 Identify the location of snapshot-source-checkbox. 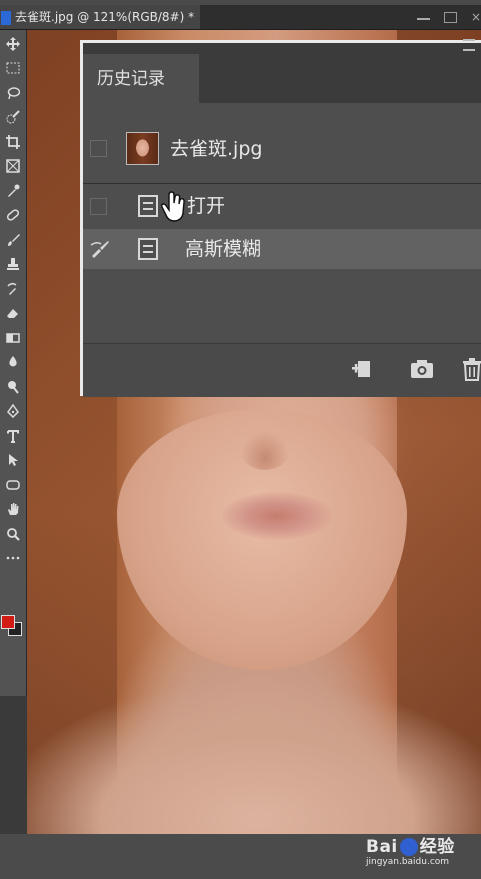
(98, 148).